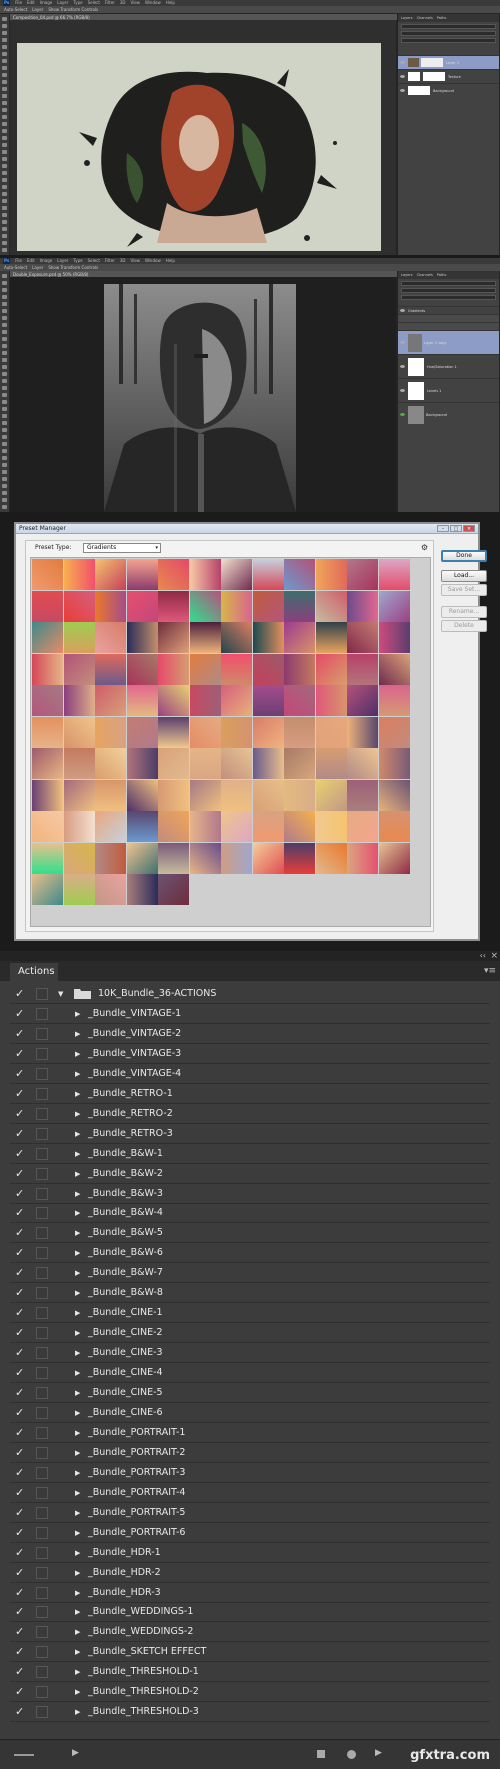 This screenshot has width=500, height=1769. I want to click on action-row: ✓ ▶ _Bundle_B&W-1, so click(250, 1154).